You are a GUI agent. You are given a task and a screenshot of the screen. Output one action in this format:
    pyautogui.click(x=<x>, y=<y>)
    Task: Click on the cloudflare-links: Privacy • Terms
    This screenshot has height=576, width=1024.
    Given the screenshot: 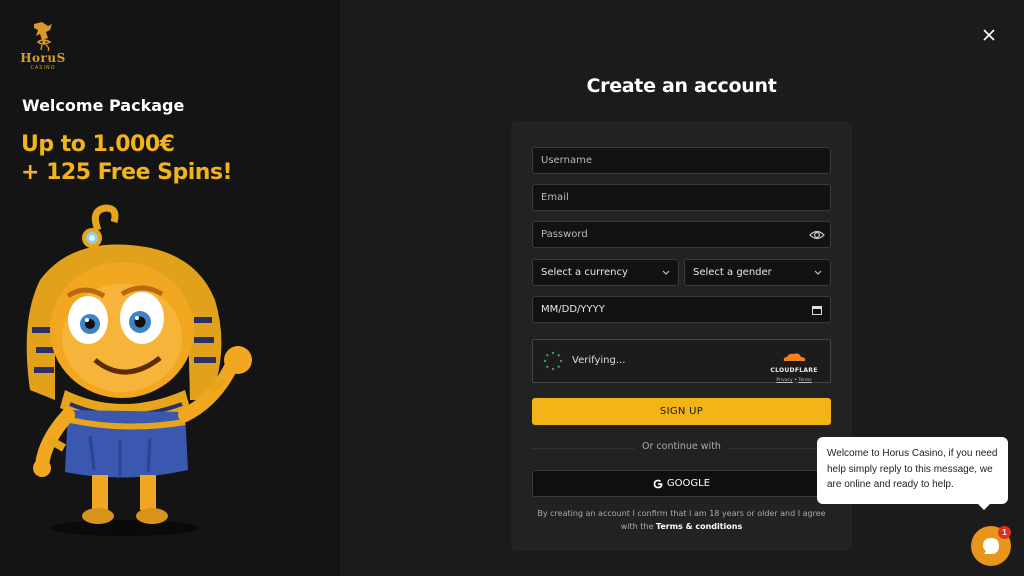 What is the action you would take?
    pyautogui.click(x=794, y=380)
    